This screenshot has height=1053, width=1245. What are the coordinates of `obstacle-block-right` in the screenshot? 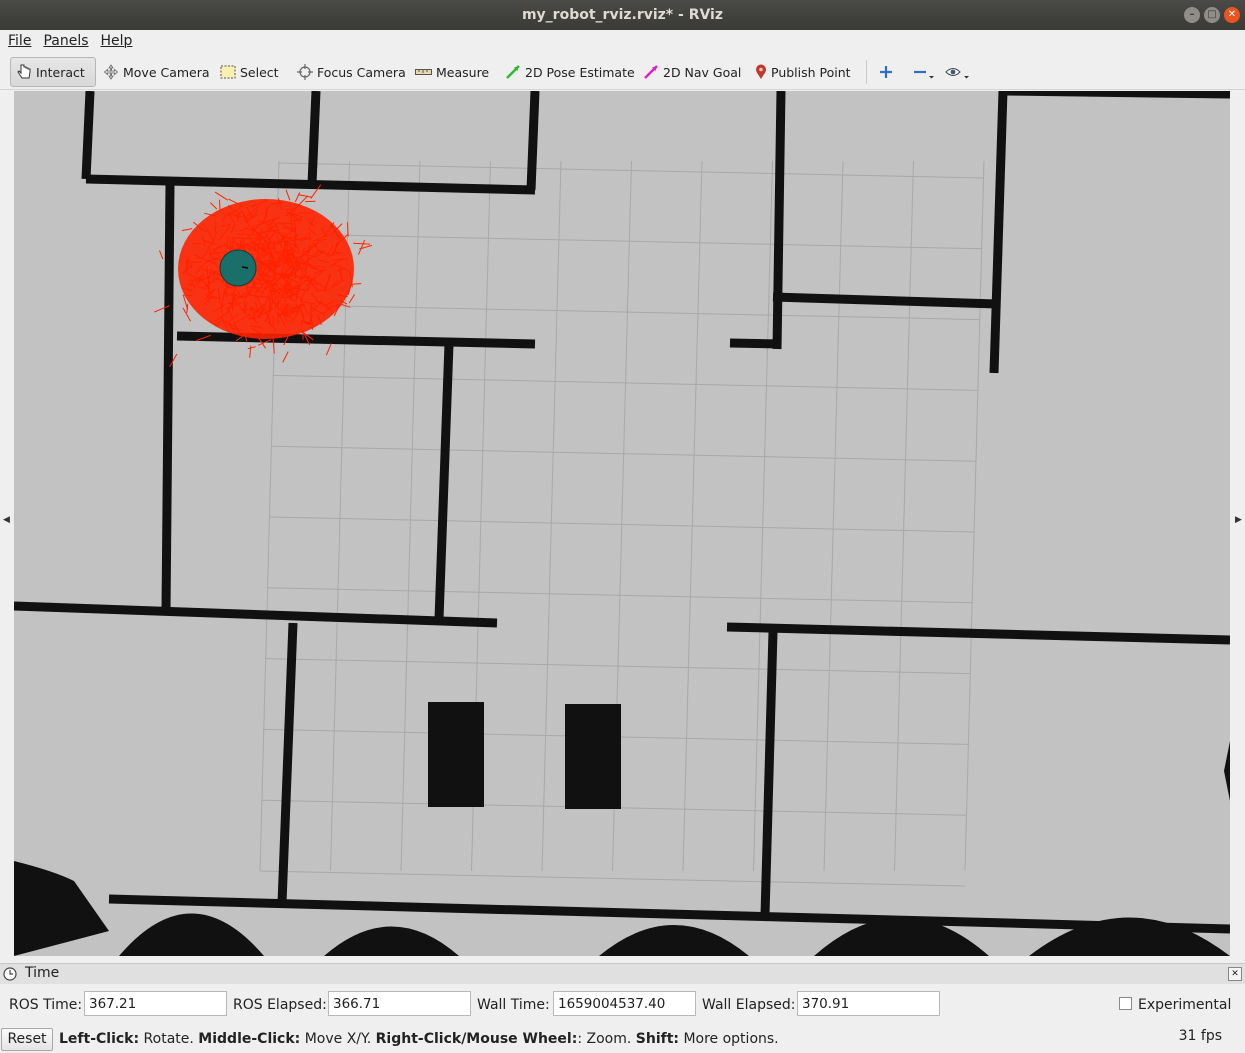 It's located at (593, 756).